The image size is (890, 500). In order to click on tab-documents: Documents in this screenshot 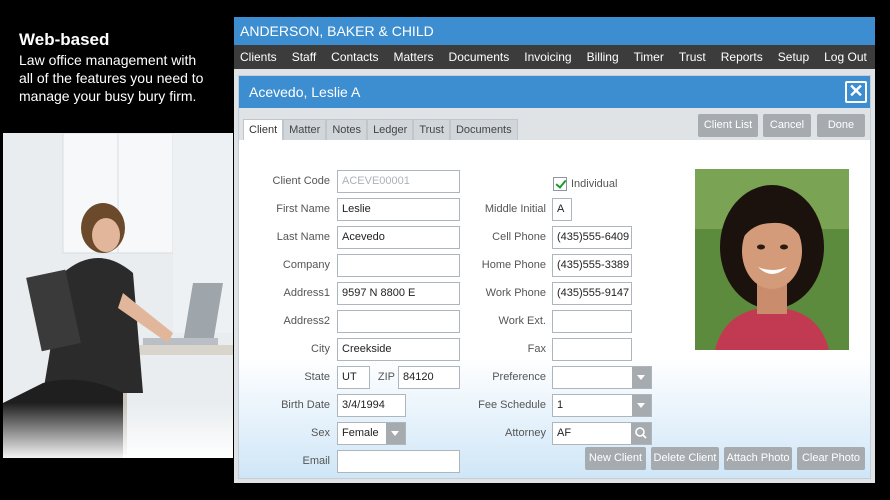, I will do `click(483, 129)`.